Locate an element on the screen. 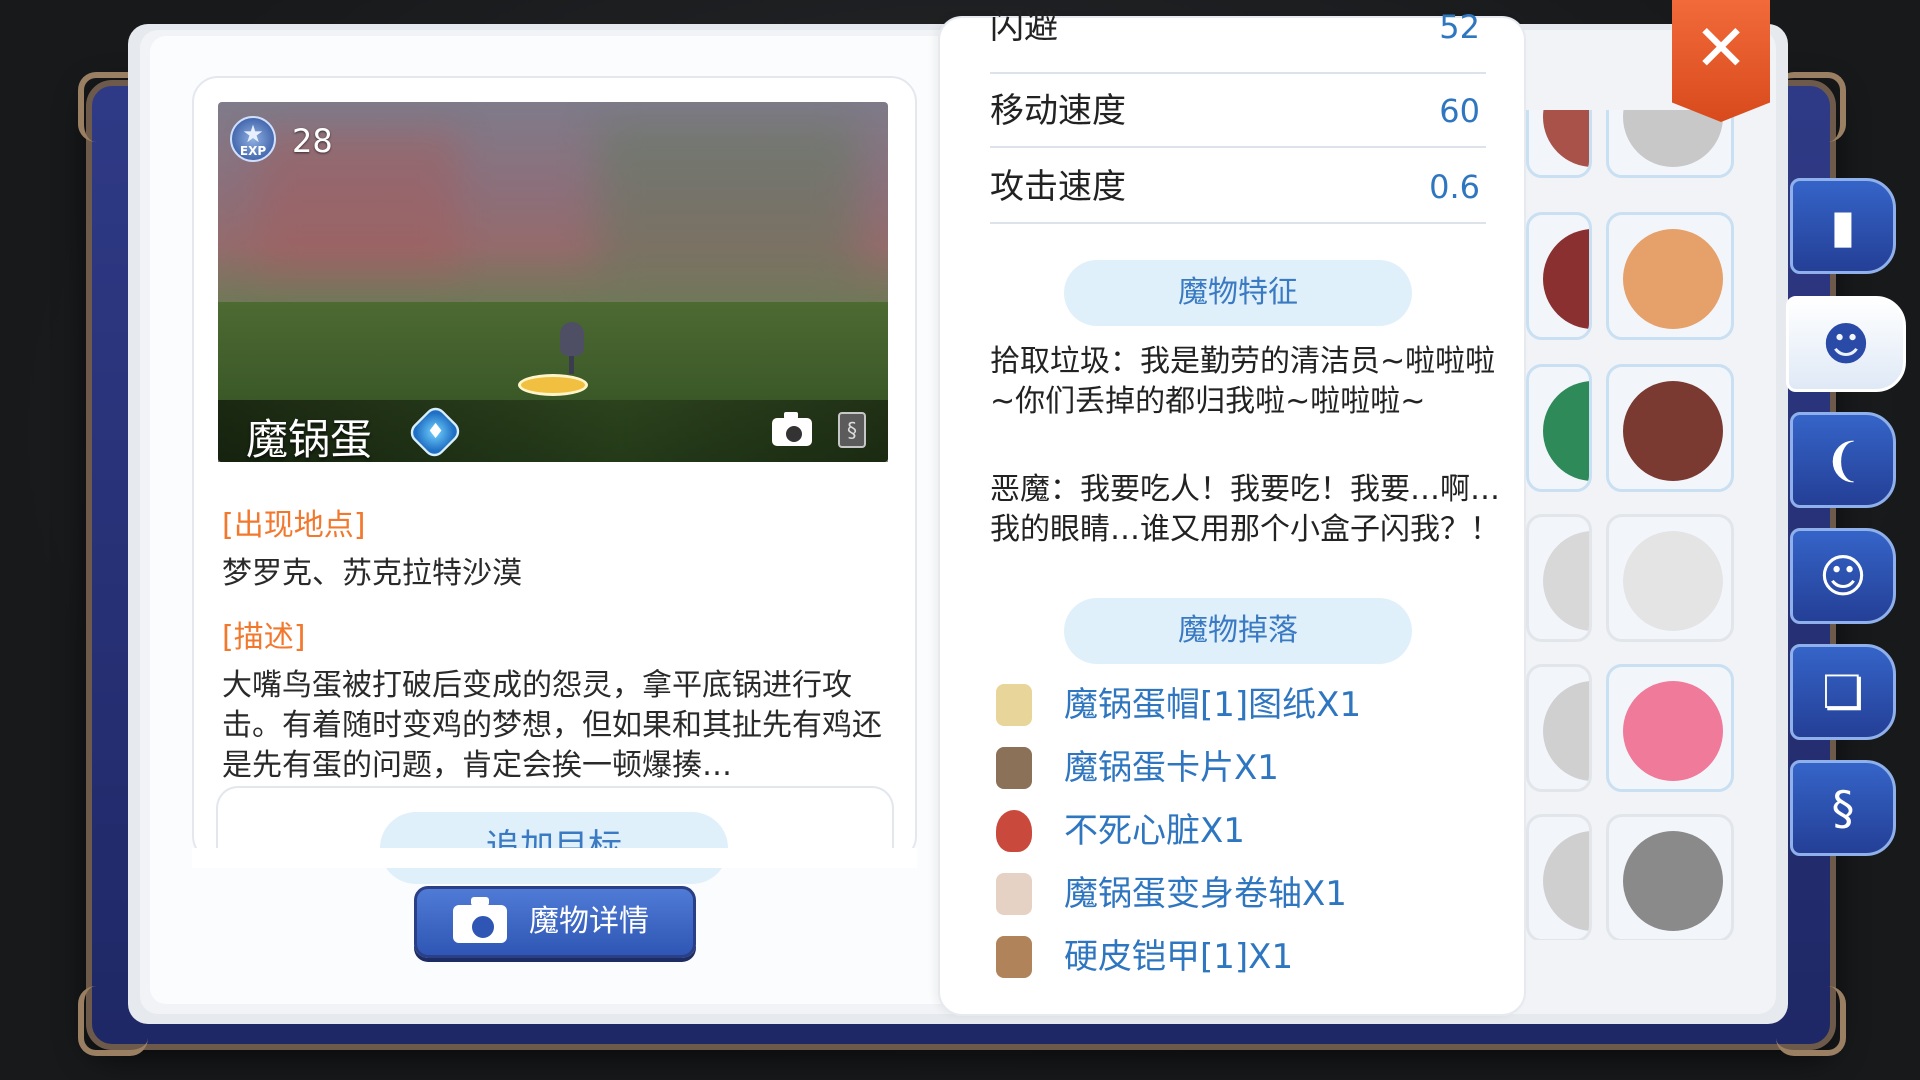  description-label: [描述] is located at coordinates (264, 637).